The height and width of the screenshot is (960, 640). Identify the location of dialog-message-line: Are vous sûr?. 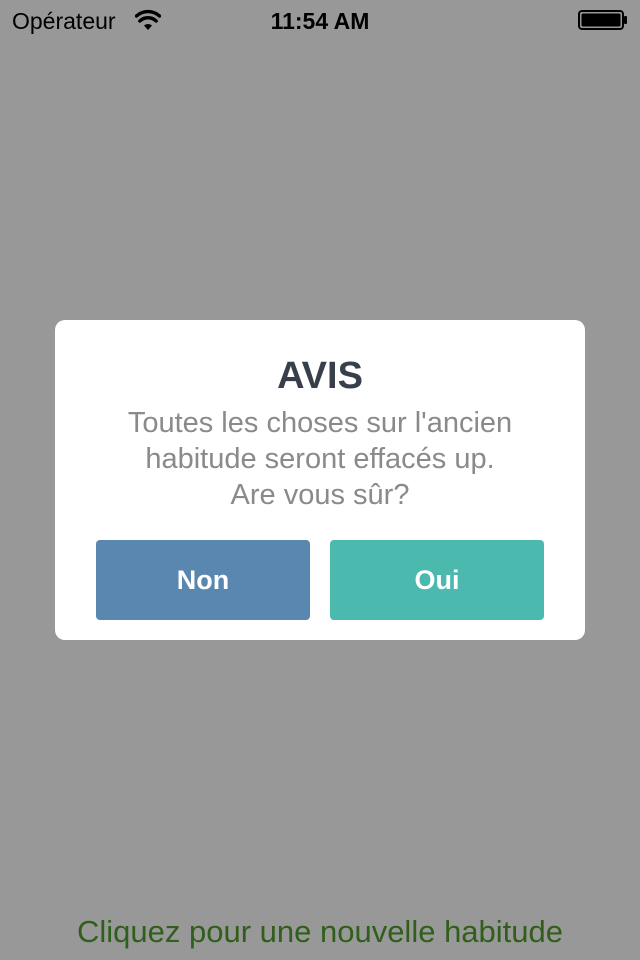
(320, 495).